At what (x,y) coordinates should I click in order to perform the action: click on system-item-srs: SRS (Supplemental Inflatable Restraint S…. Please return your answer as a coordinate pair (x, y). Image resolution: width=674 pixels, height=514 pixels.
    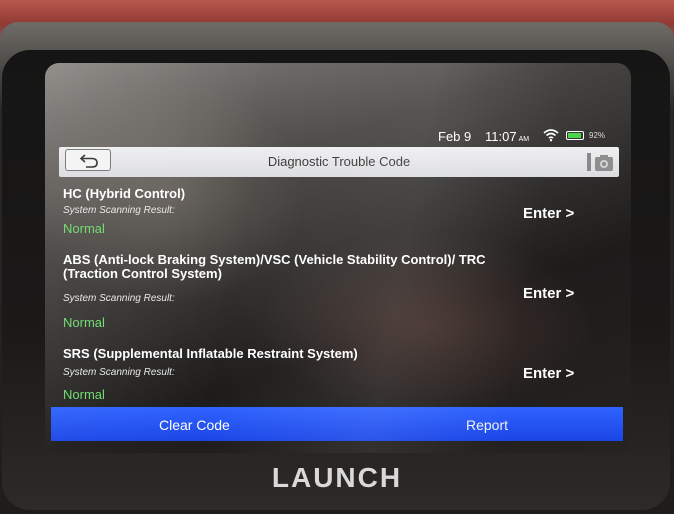
    Looking at the image, I should click on (338, 378).